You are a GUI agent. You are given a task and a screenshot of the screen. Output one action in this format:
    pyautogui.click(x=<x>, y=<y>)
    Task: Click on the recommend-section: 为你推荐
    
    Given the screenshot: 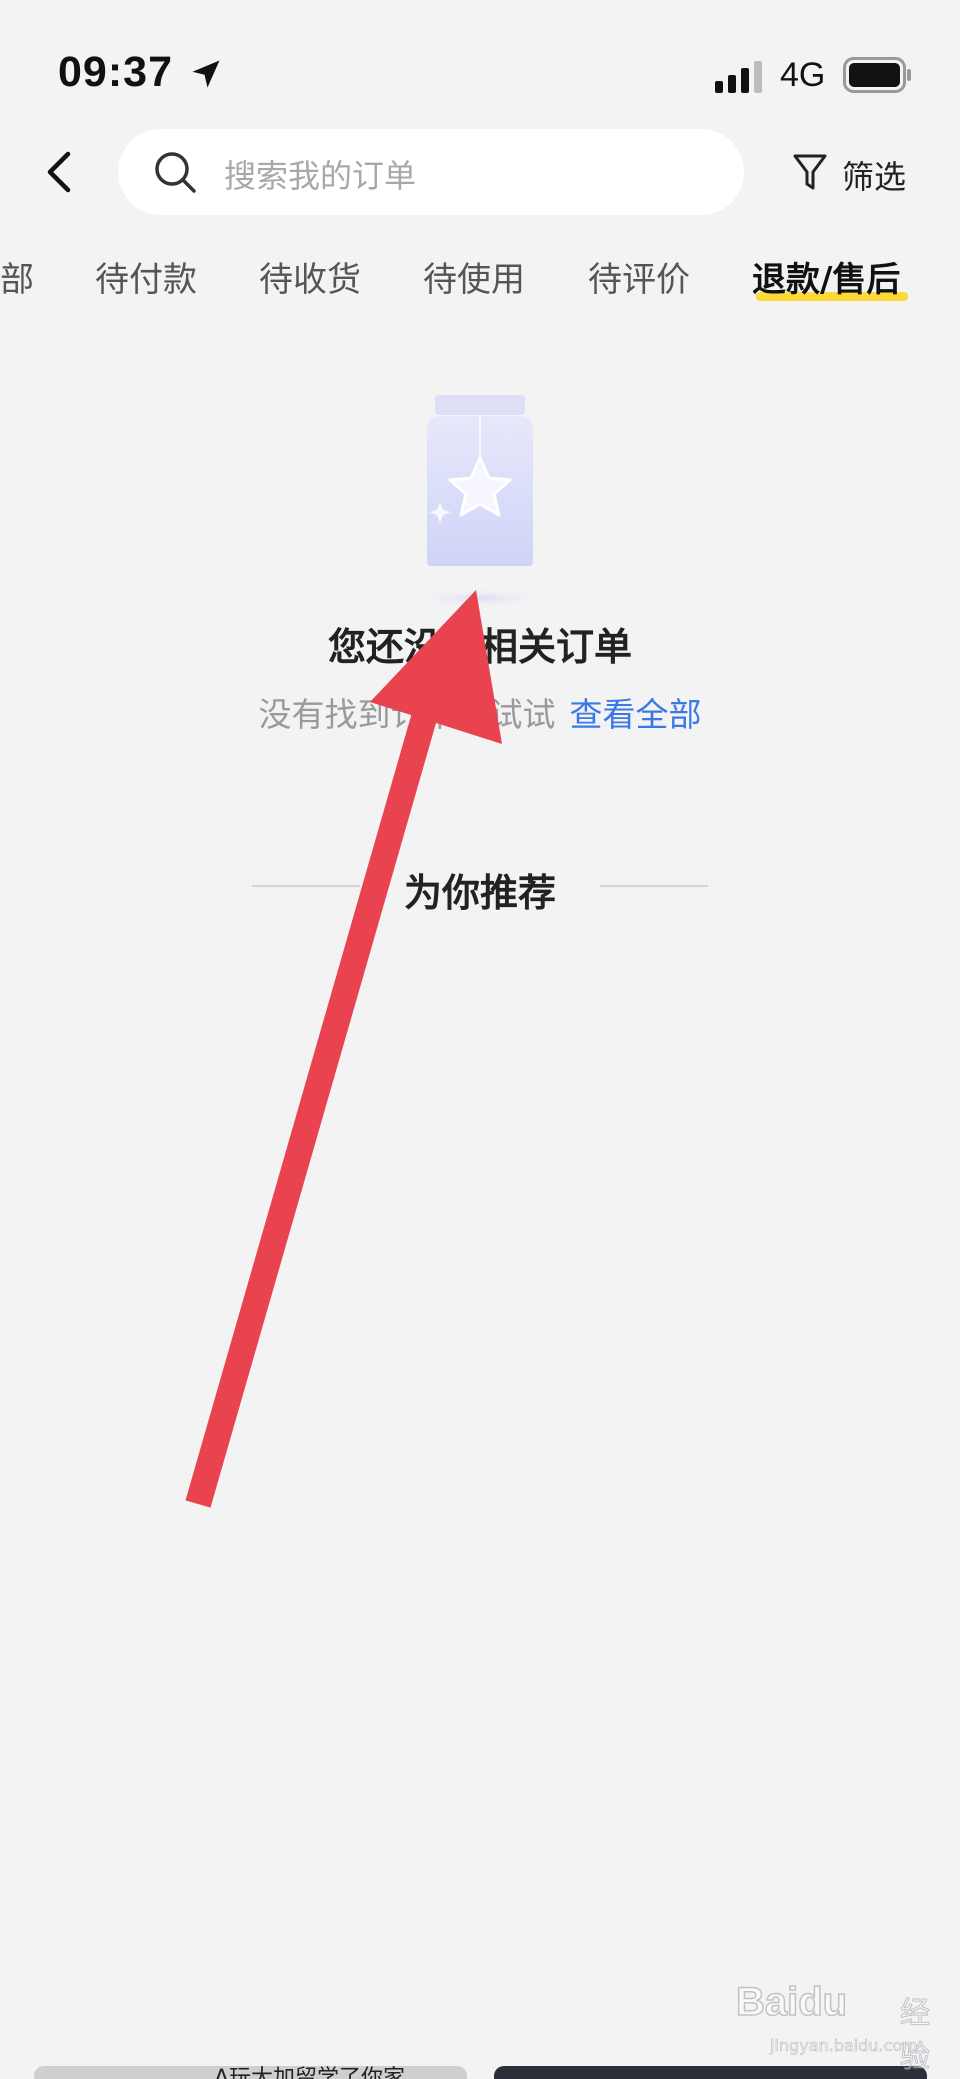 What is the action you would take?
    pyautogui.click(x=480, y=886)
    